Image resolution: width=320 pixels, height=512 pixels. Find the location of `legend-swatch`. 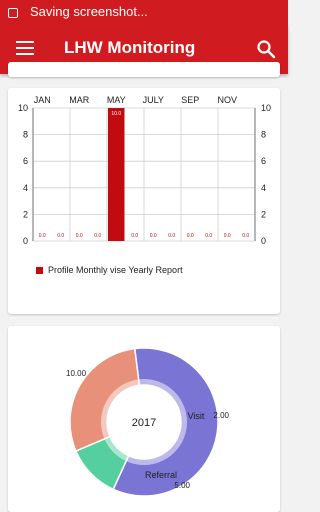

legend-swatch is located at coordinates (39, 270).